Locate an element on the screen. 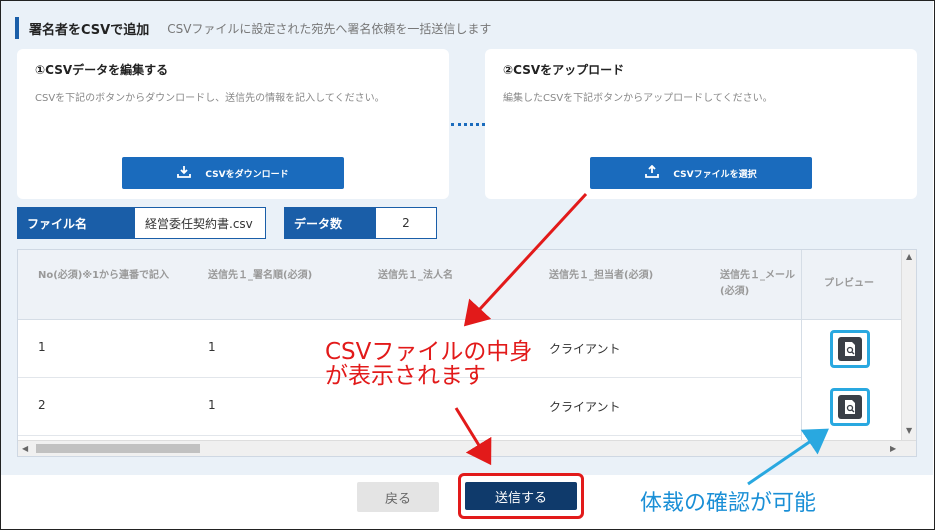 The width and height of the screenshot is (935, 530). download-csv-label: CSVをダウンロード is located at coordinates (247, 174).